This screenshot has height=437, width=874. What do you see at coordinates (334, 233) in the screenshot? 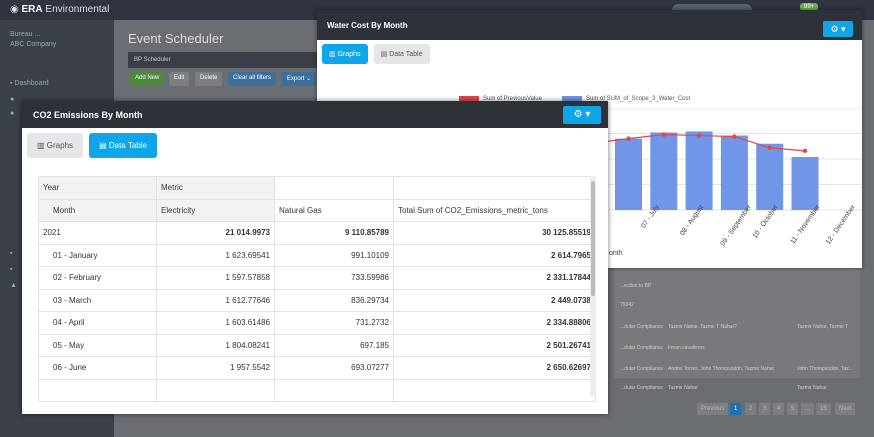
I see `table-cell: 9 110.85789` at bounding box center [334, 233].